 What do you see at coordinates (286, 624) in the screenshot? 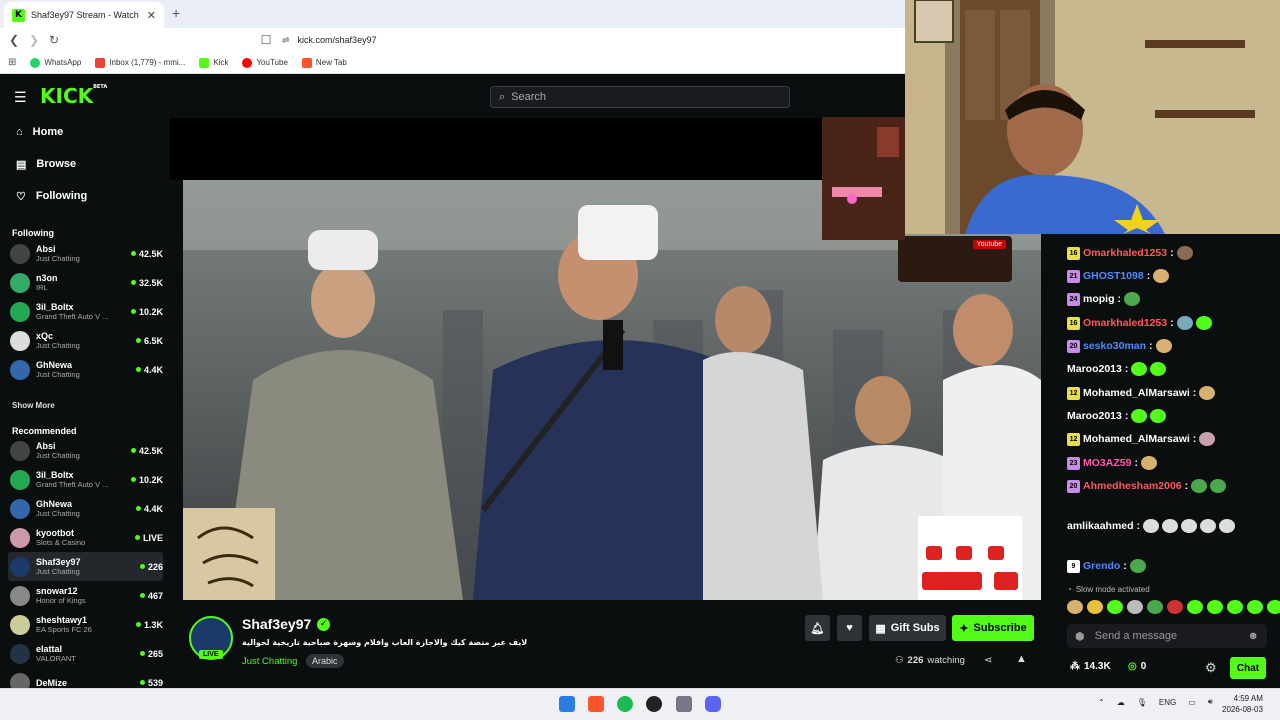
I see `channel-name: Shaf3ey97 ✓` at bounding box center [286, 624].